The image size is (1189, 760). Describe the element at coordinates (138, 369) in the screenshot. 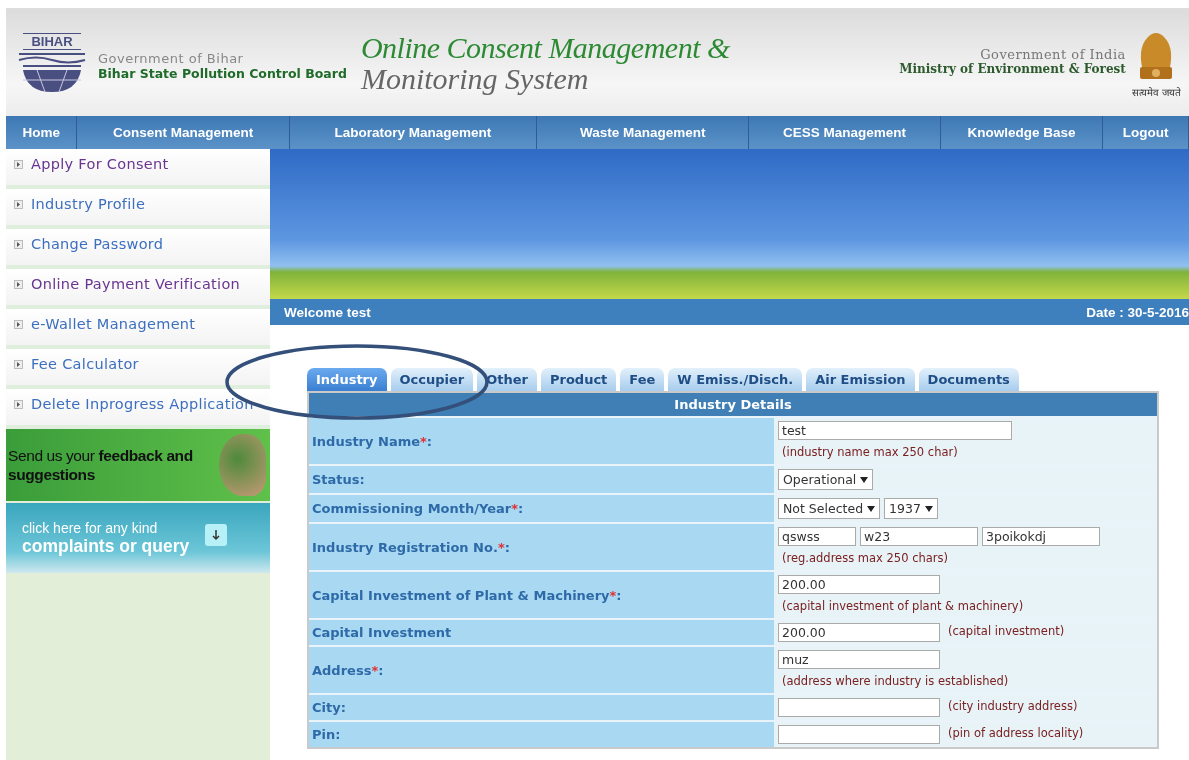

I see `sidebar-link: Fee Calculator` at that location.